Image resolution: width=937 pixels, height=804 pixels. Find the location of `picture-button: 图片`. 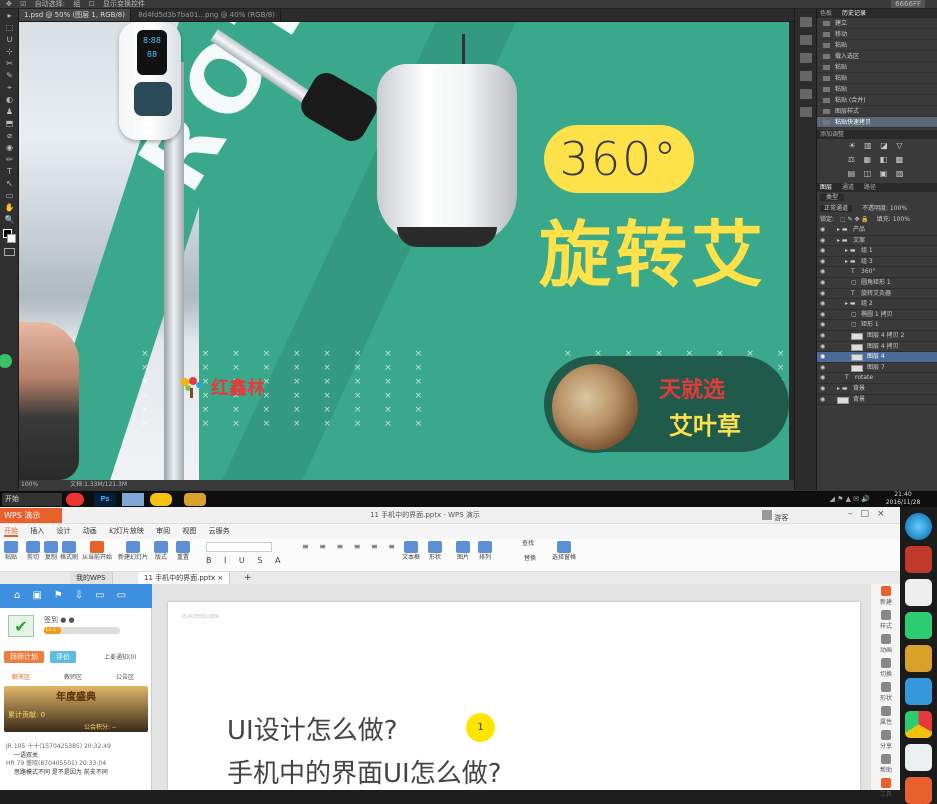

picture-button: 图片 is located at coordinates (463, 551).